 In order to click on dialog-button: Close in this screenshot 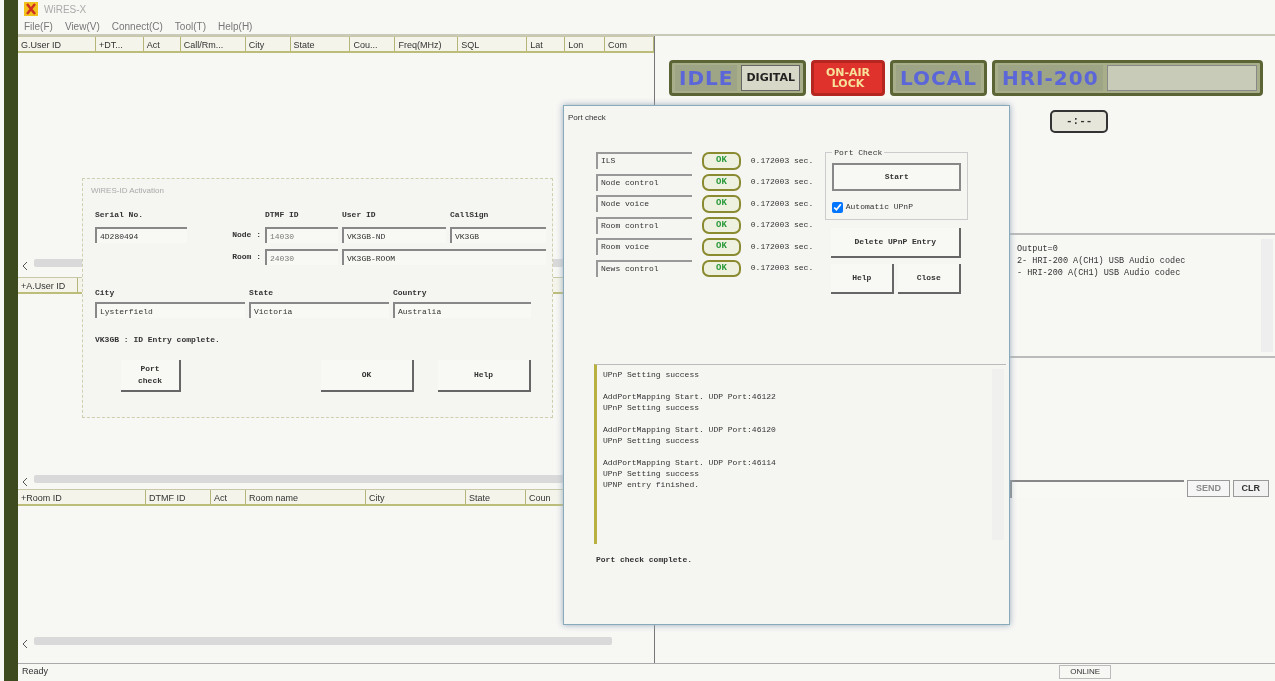, I will do `click(930, 279)`.